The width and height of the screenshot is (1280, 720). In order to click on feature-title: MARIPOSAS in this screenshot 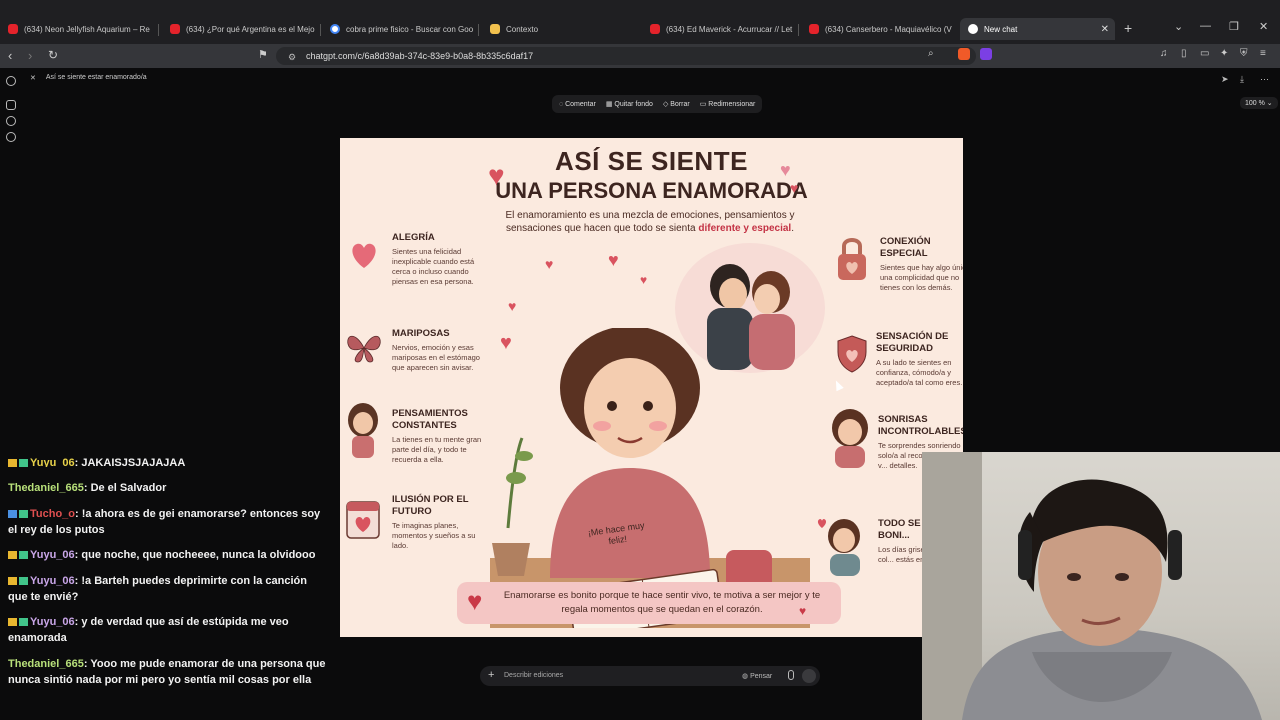, I will do `click(421, 333)`.